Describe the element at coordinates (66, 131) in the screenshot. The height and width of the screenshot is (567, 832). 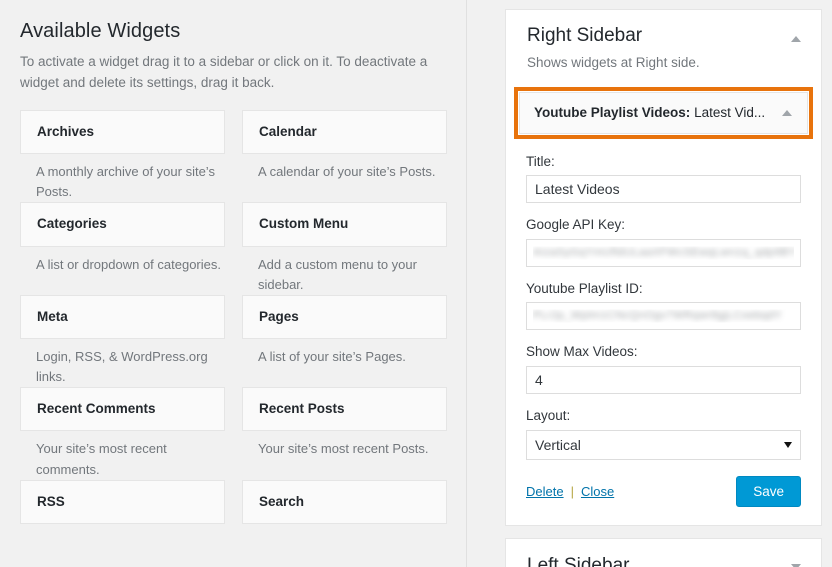
I see `widget-card-title: Archives` at that location.